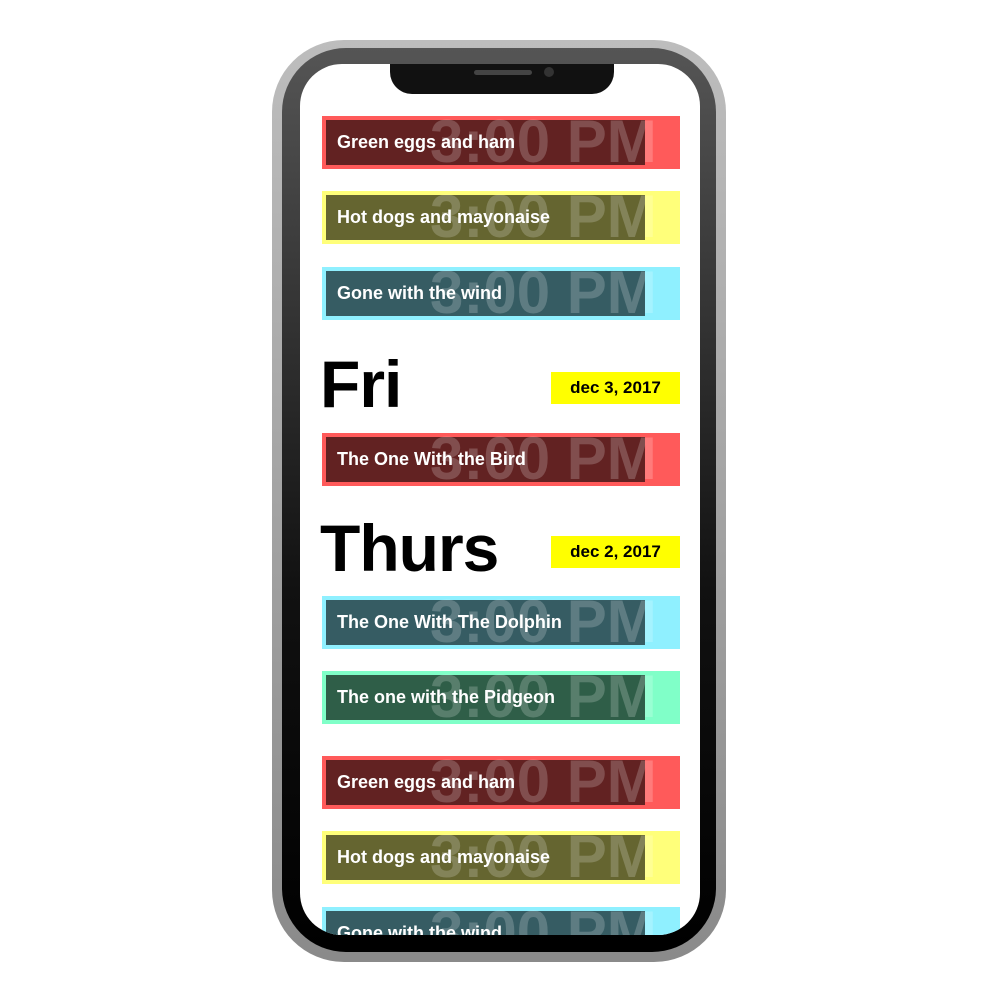 Image resolution: width=1000 pixels, height=1000 pixels. What do you see at coordinates (549, 72) in the screenshot?
I see `camera-icon` at bounding box center [549, 72].